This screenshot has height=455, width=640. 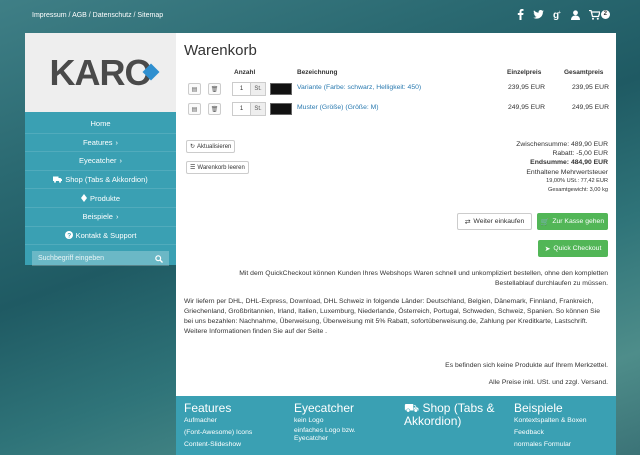 I want to click on sidebar-item-features: Features ›, so click(x=100, y=143).